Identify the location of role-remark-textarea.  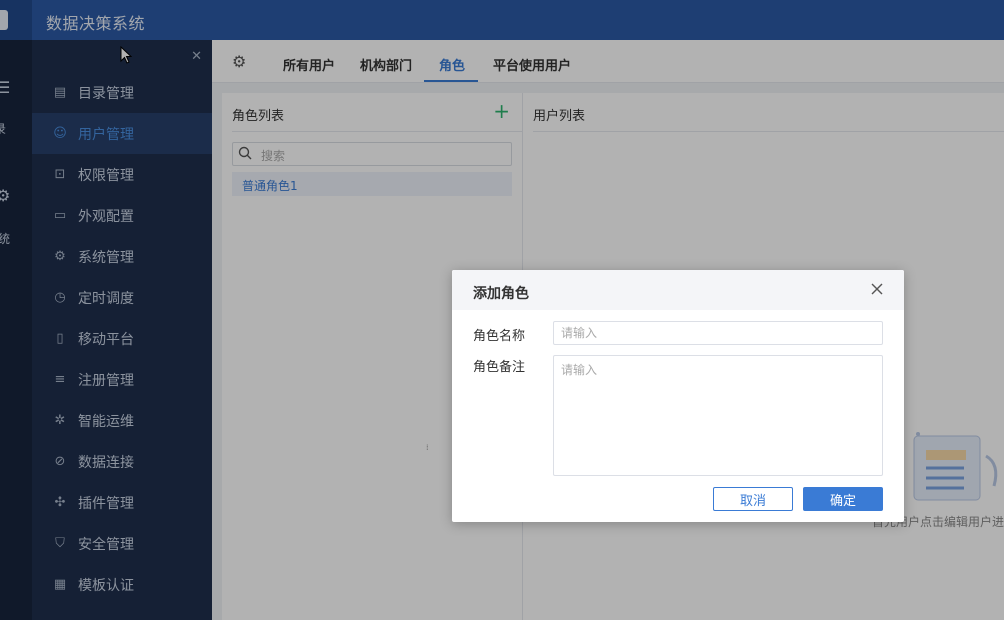
(718, 415).